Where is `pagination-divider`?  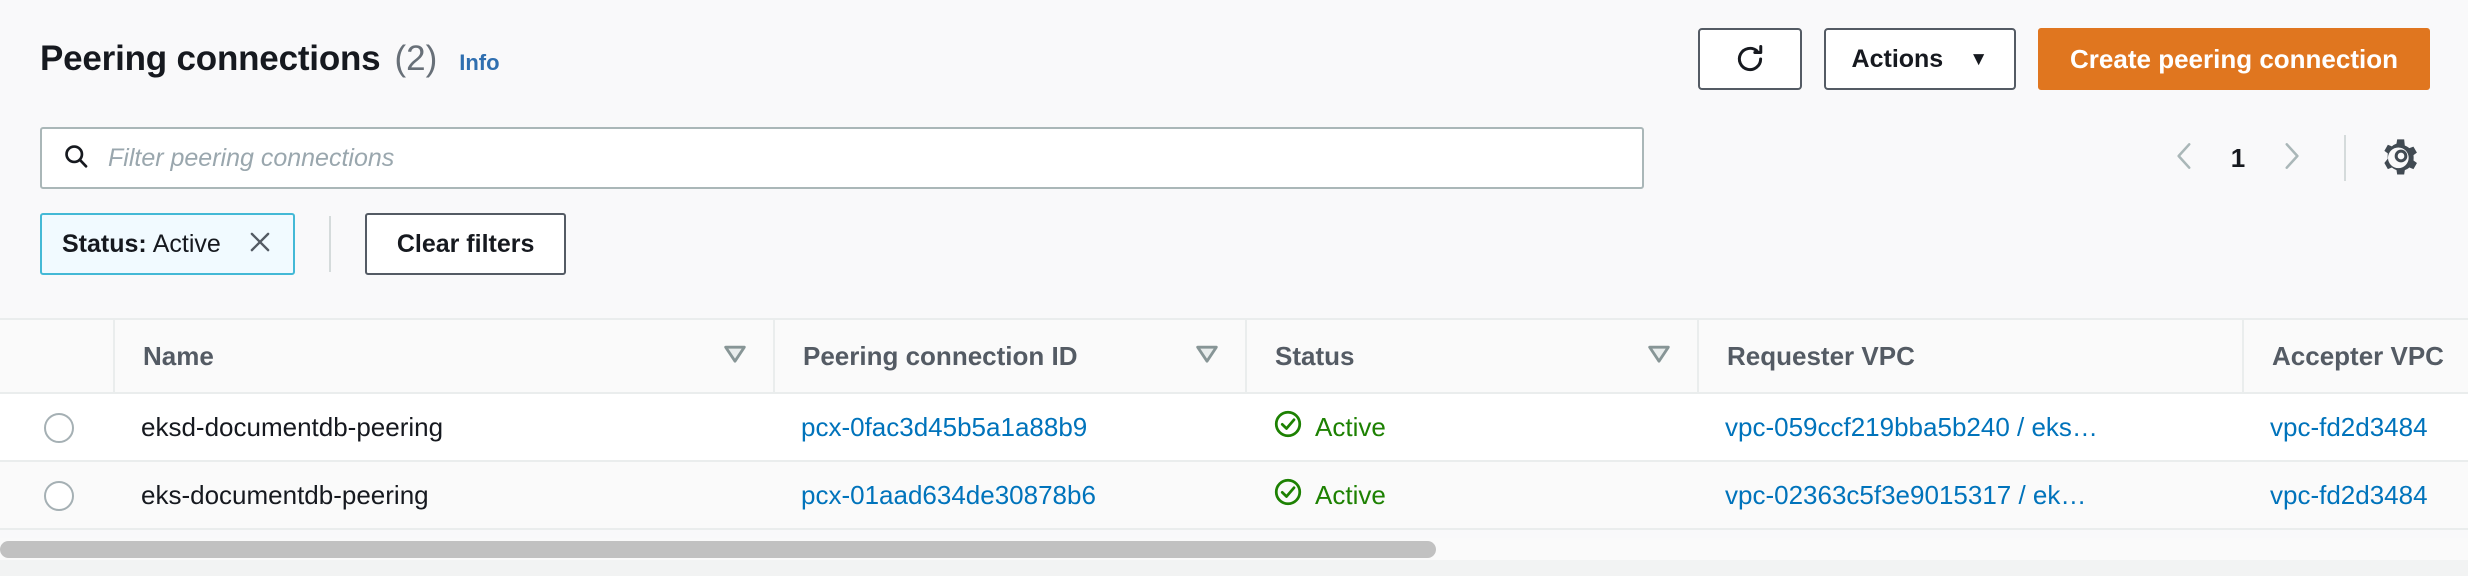
pagination-divider is located at coordinates (2345, 158).